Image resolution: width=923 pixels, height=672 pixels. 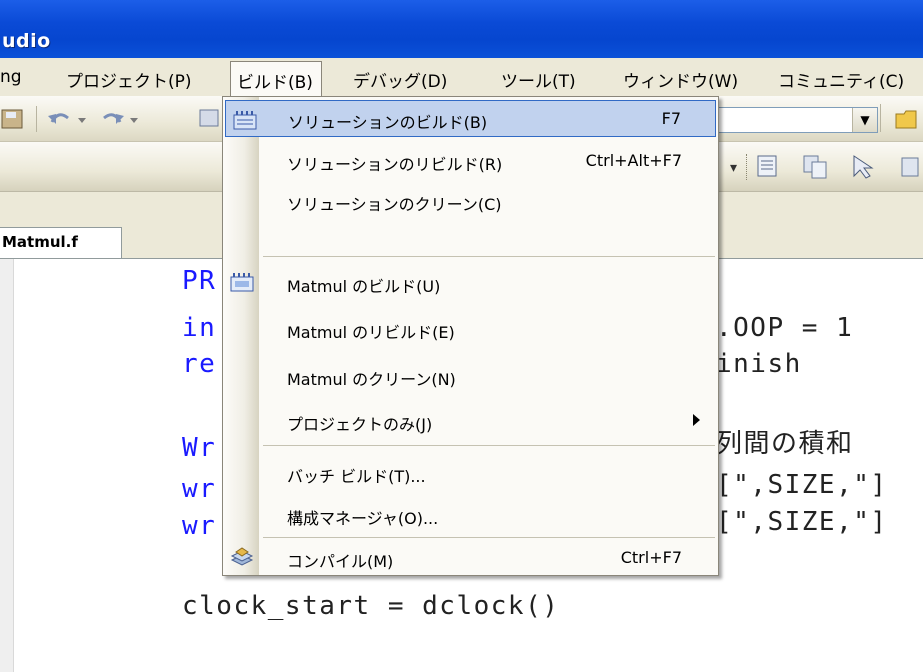 What do you see at coordinates (371, 606) in the screenshot?
I see `code-line-9: clock_start = dclock()` at bounding box center [371, 606].